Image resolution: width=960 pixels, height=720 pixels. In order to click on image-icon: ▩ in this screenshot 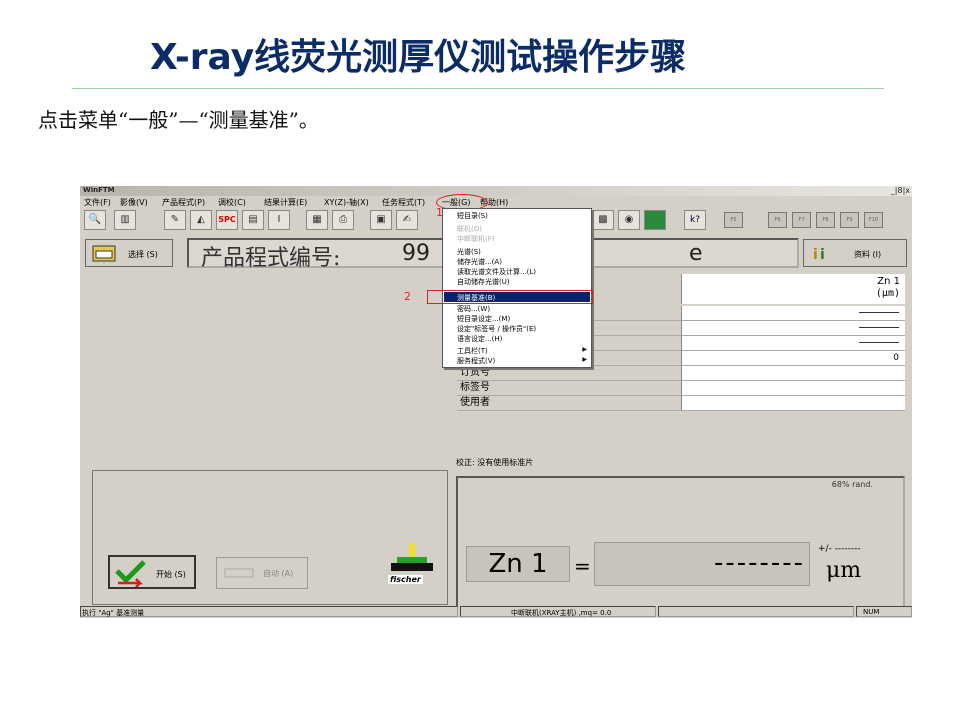, I will do `click(603, 220)`.